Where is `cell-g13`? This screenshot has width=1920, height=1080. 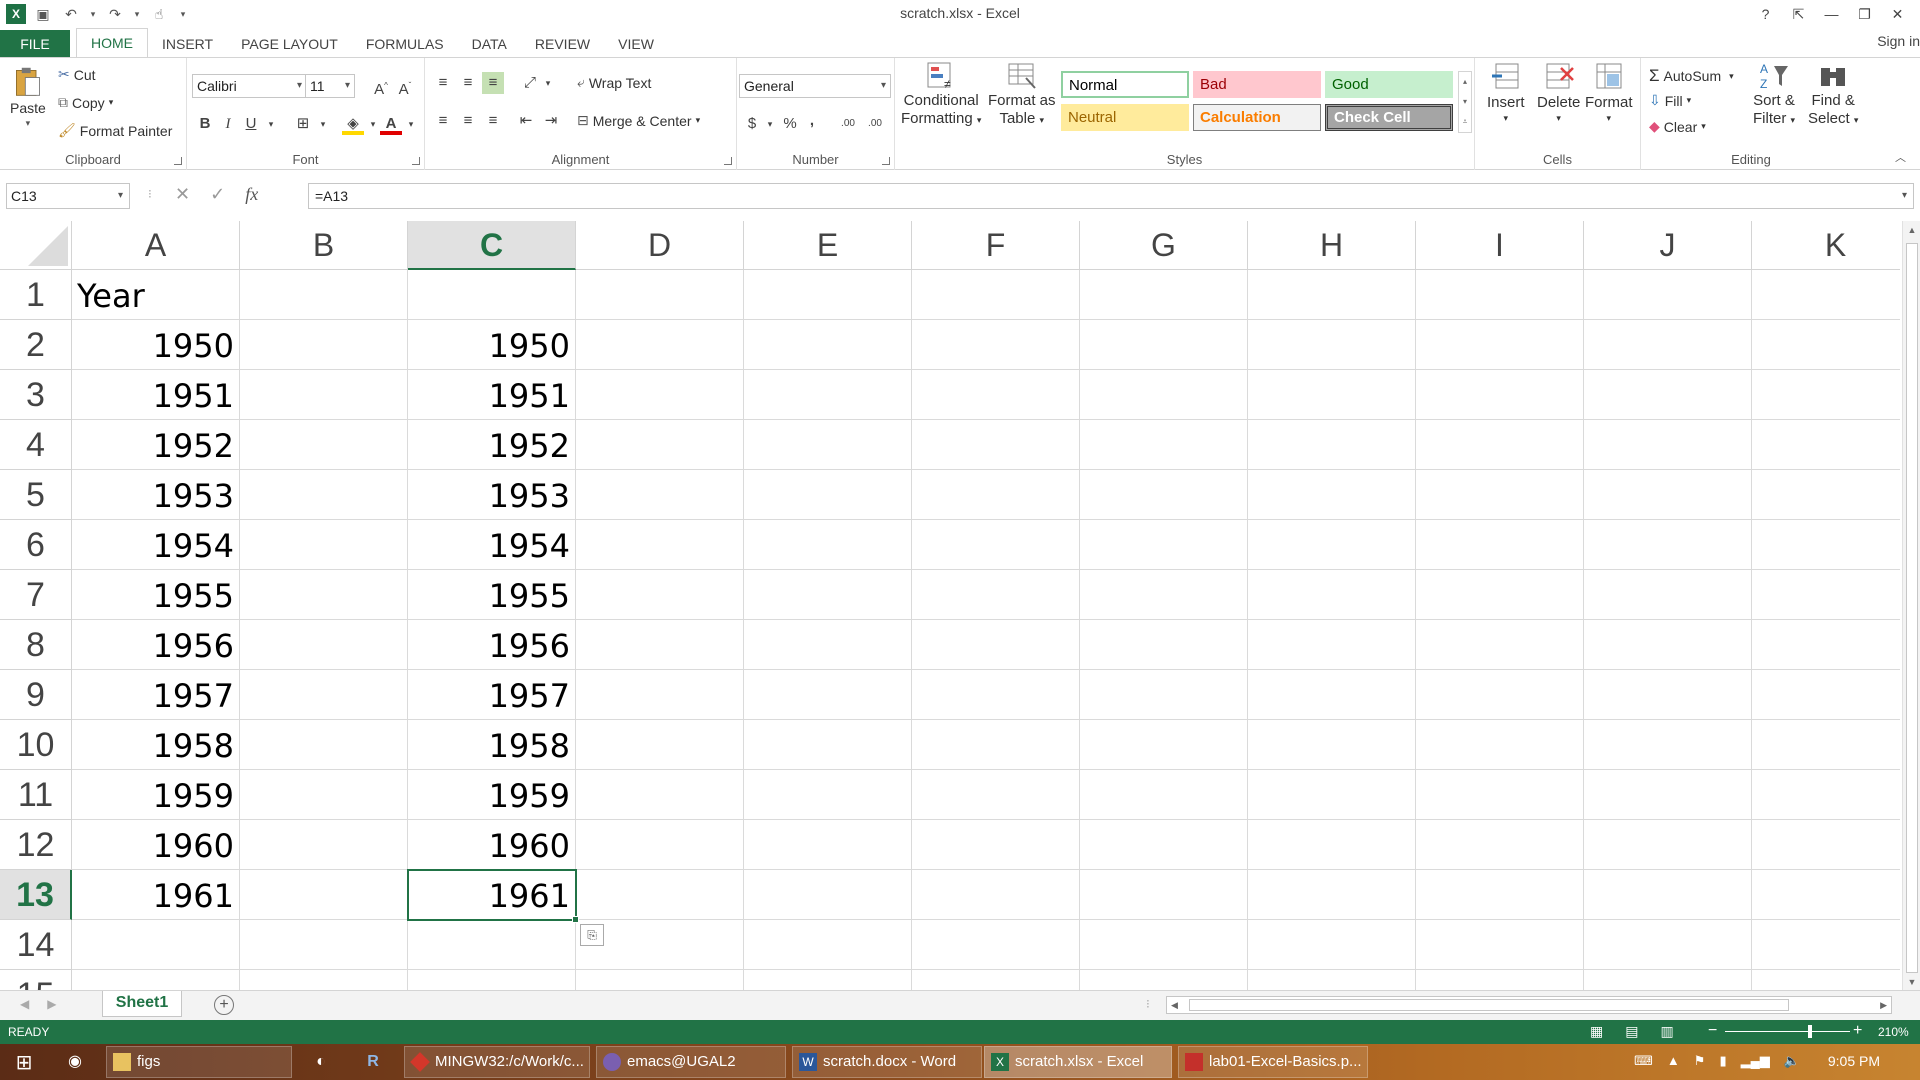 cell-g13 is located at coordinates (1164, 895).